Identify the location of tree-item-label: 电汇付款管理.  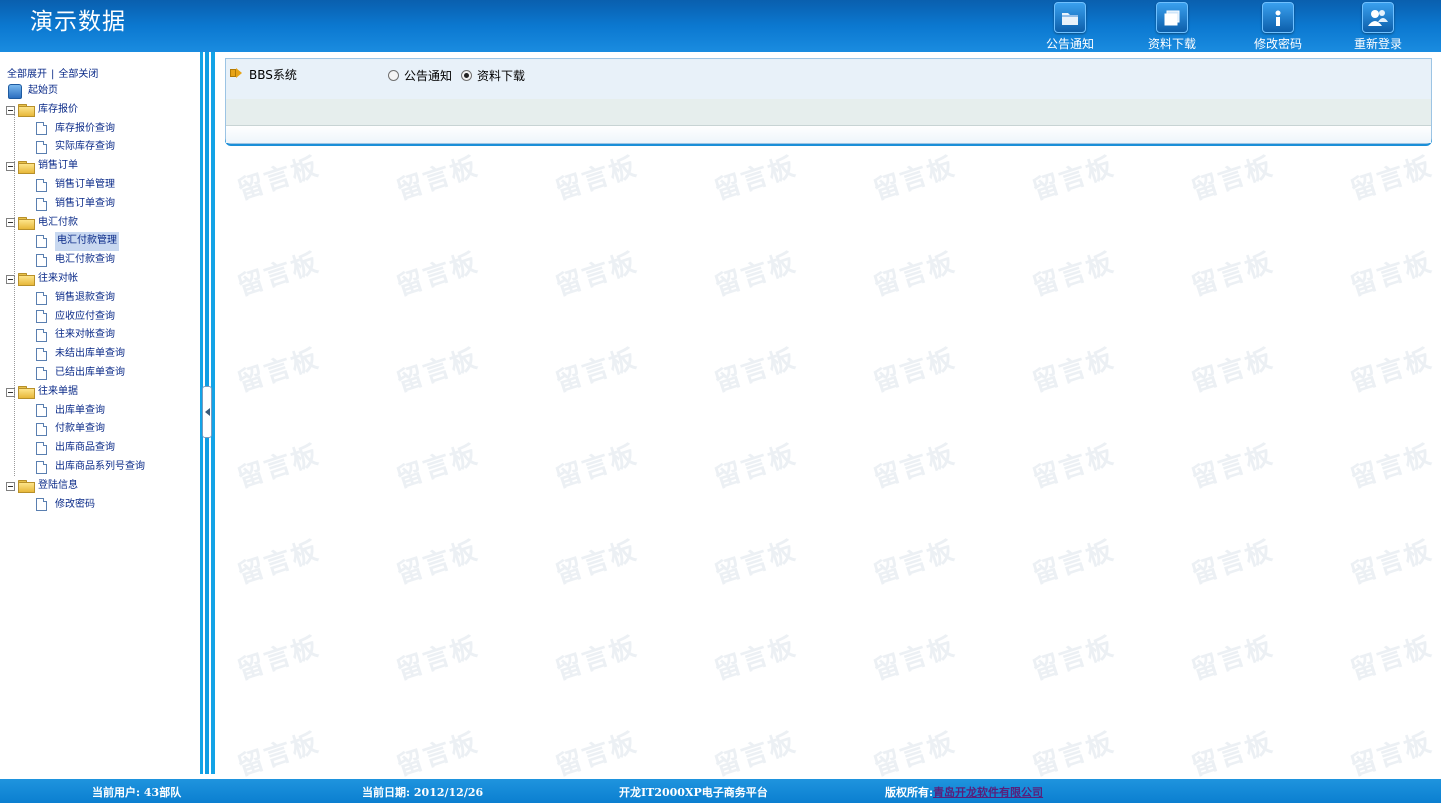
(87, 242).